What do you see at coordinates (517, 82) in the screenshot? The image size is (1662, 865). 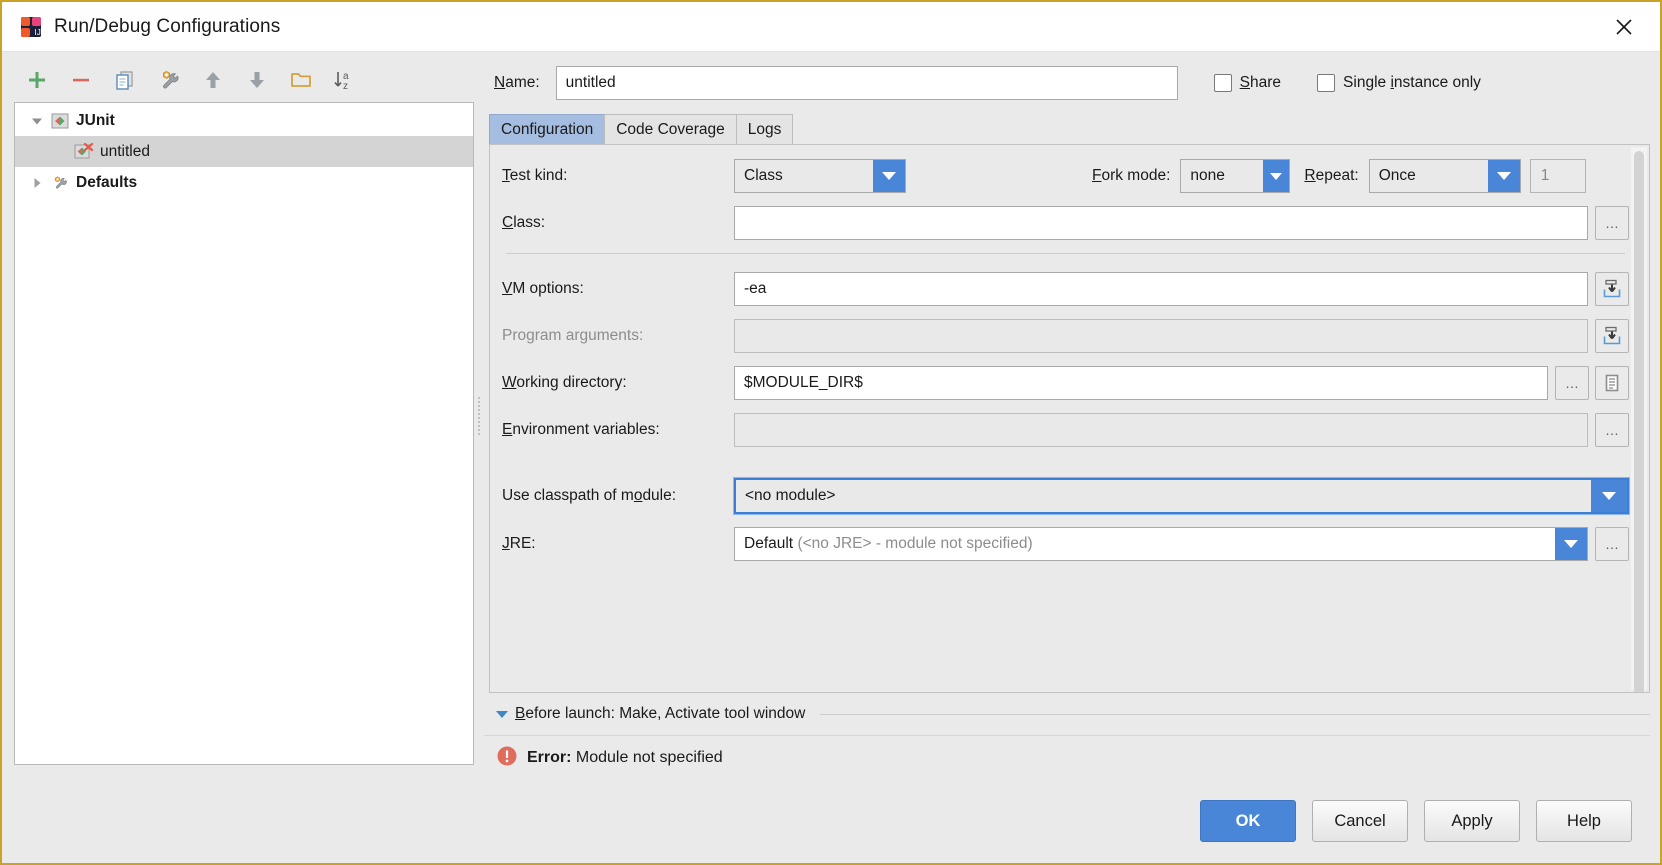 I see `name-label: Name:` at bounding box center [517, 82].